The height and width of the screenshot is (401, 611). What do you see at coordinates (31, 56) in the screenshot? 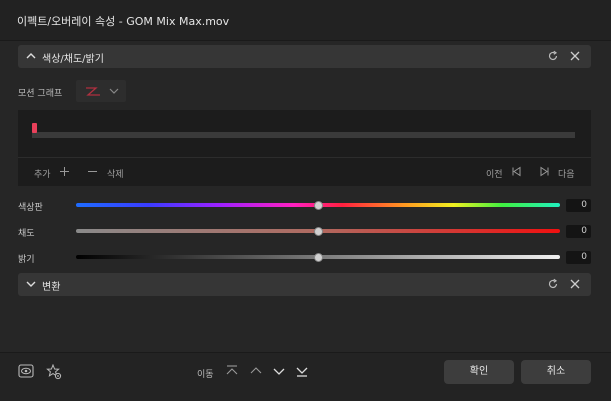
I see `chevron-up-icon` at bounding box center [31, 56].